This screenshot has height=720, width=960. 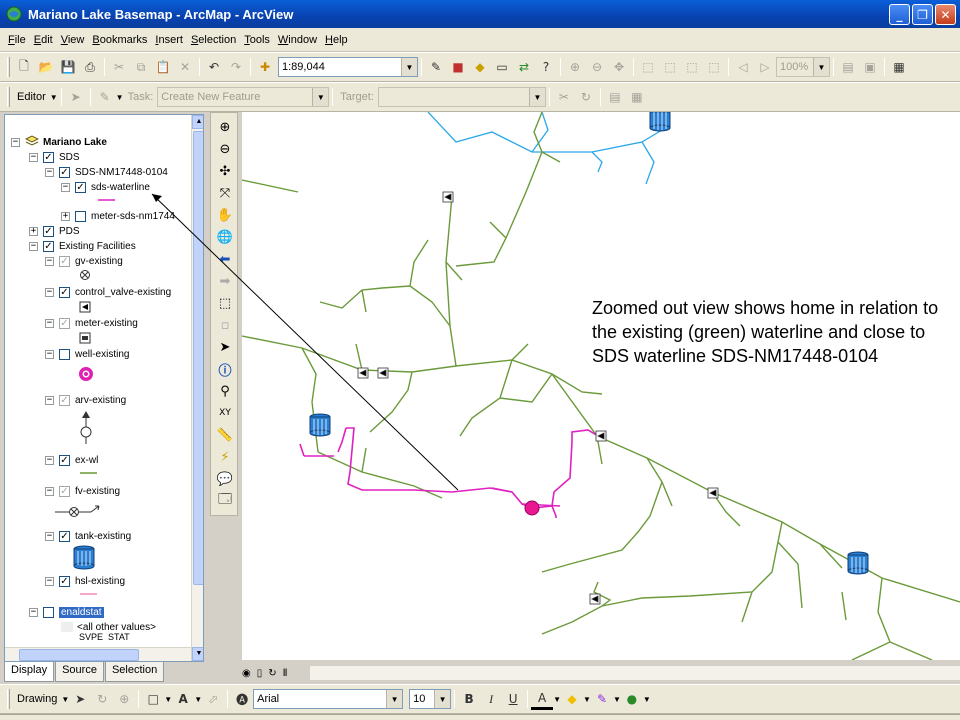 I want to click on focus-data-frame-icon: ▣, so click(x=870, y=67).